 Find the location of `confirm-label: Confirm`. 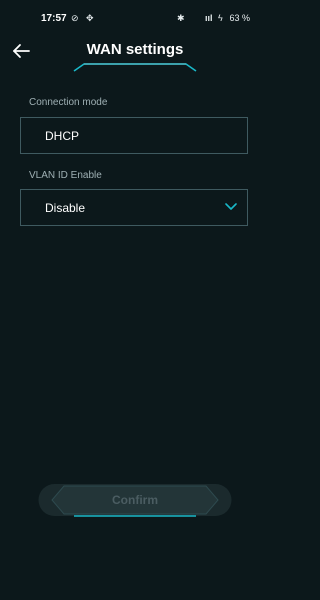

confirm-label: Confirm is located at coordinates (135, 500).